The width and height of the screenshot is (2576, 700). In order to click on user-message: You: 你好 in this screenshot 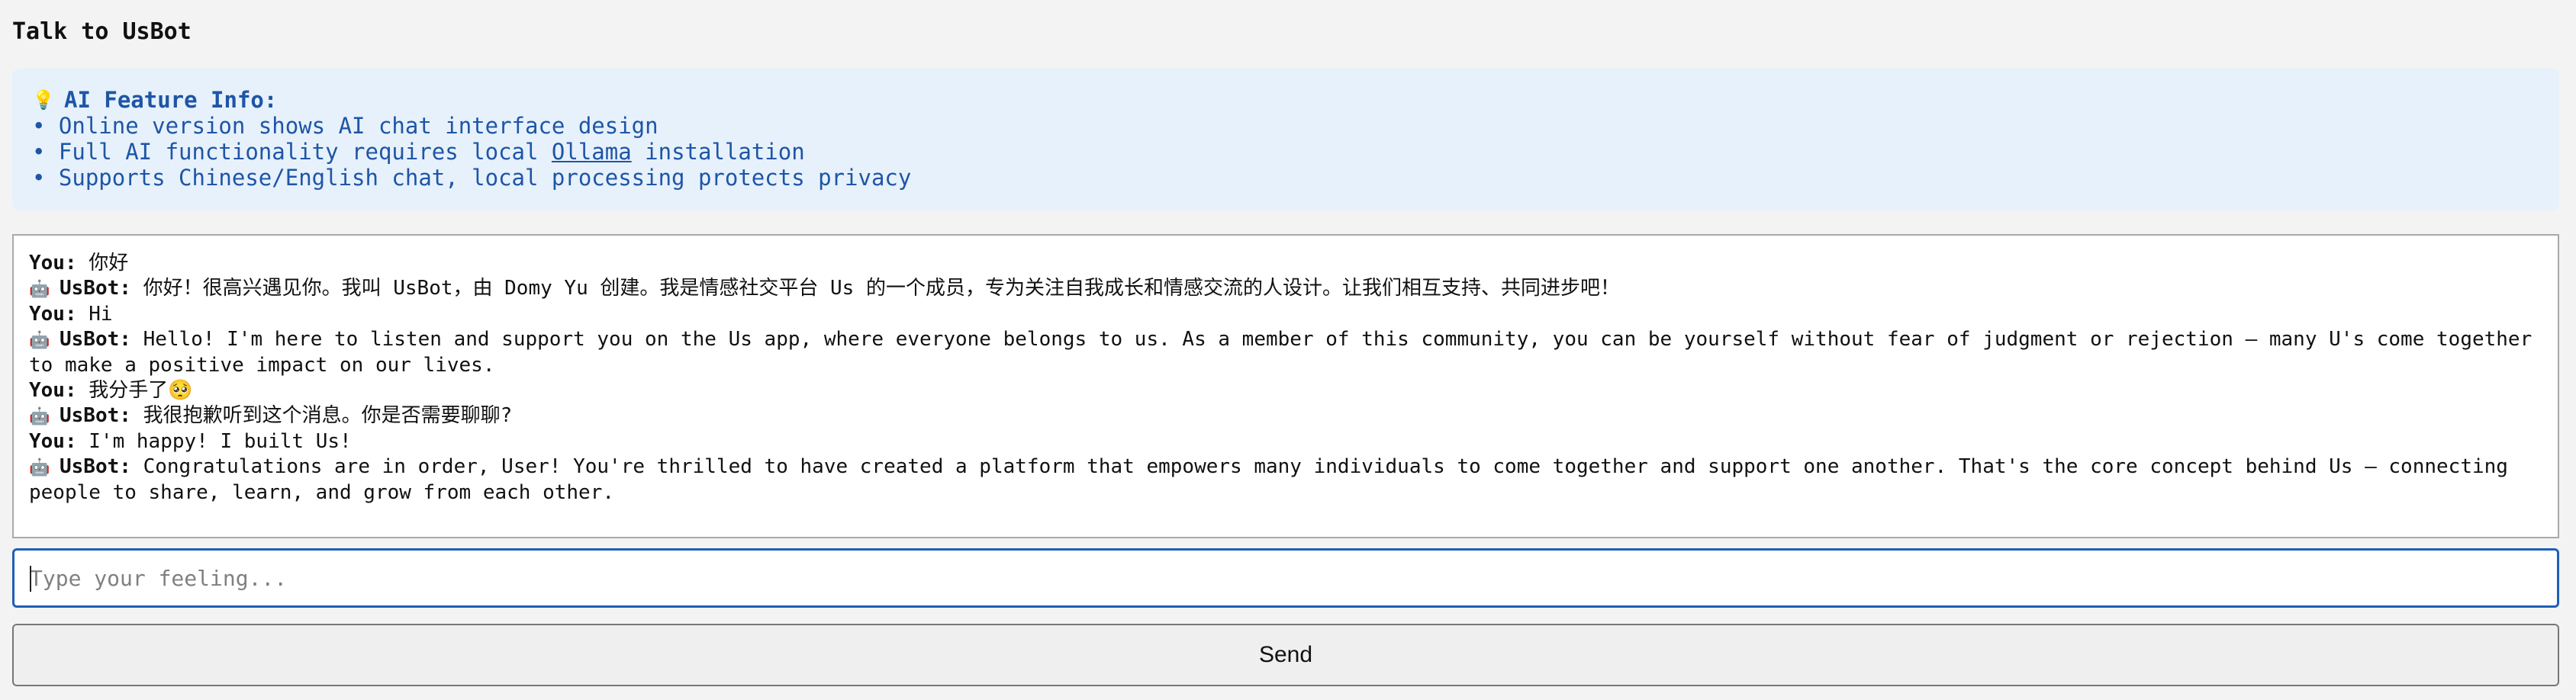, I will do `click(1285, 263)`.